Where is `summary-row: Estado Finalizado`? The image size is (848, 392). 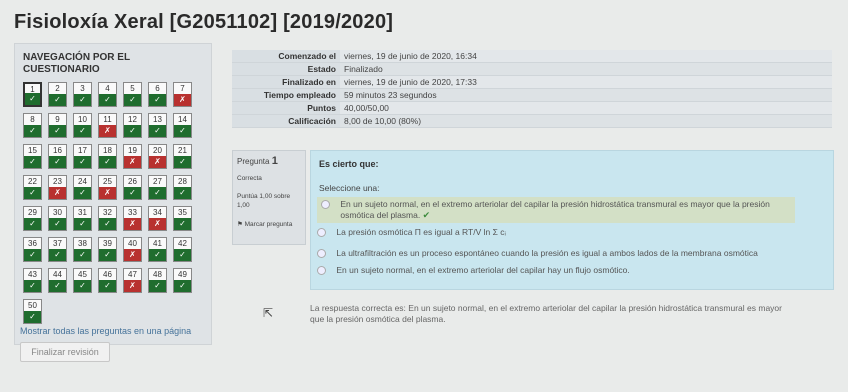 summary-row: Estado Finalizado is located at coordinates (532, 69).